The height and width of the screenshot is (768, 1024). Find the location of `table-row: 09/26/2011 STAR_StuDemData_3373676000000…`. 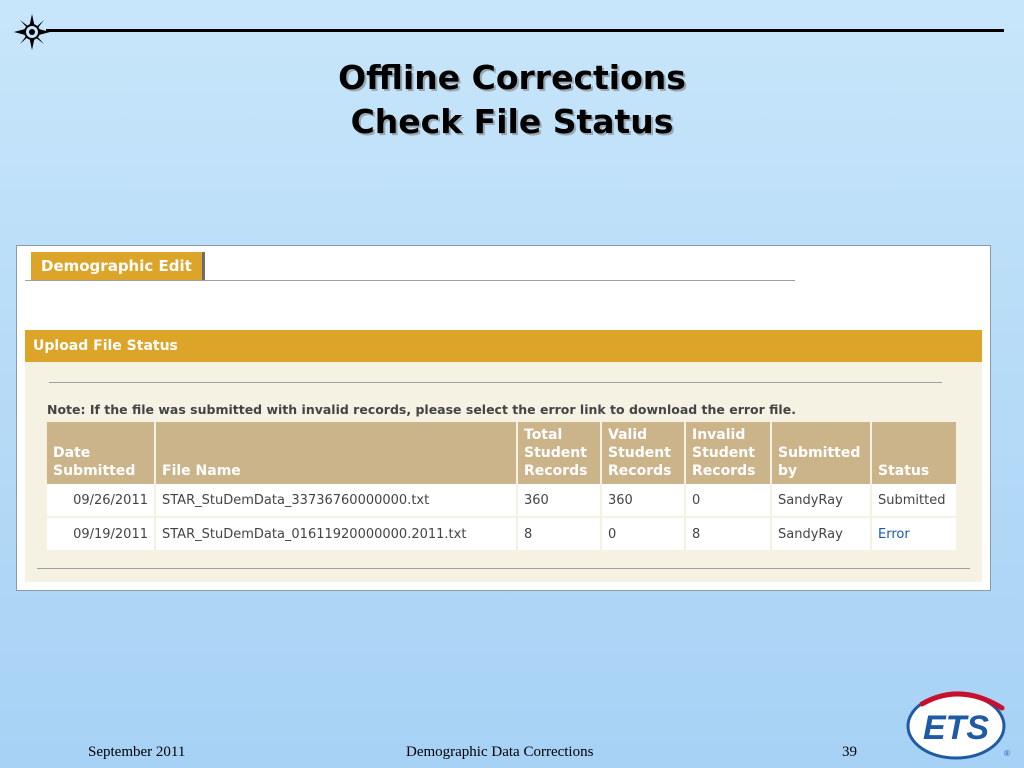

table-row: 09/26/2011 STAR_StuDemData_3373676000000… is located at coordinates (502, 501).